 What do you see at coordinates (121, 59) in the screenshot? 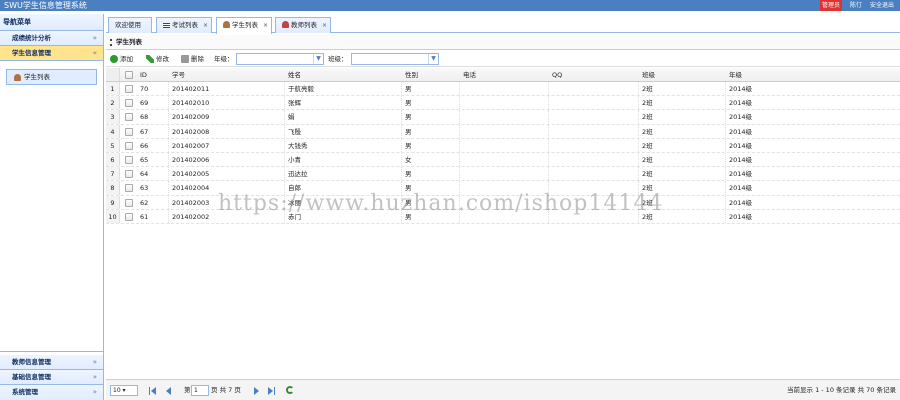
I see `add-button: 添加` at bounding box center [121, 59].